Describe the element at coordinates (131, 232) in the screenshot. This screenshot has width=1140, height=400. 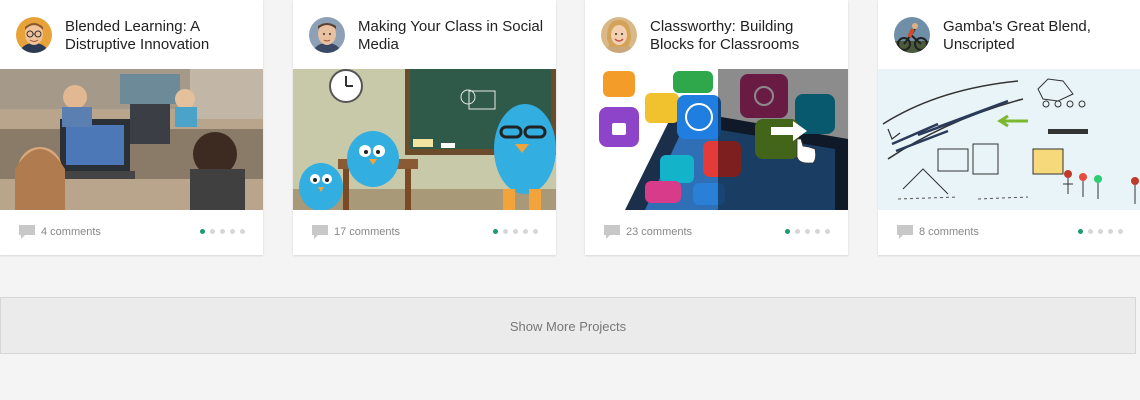
I see `card-footer: 4 comments` at that location.